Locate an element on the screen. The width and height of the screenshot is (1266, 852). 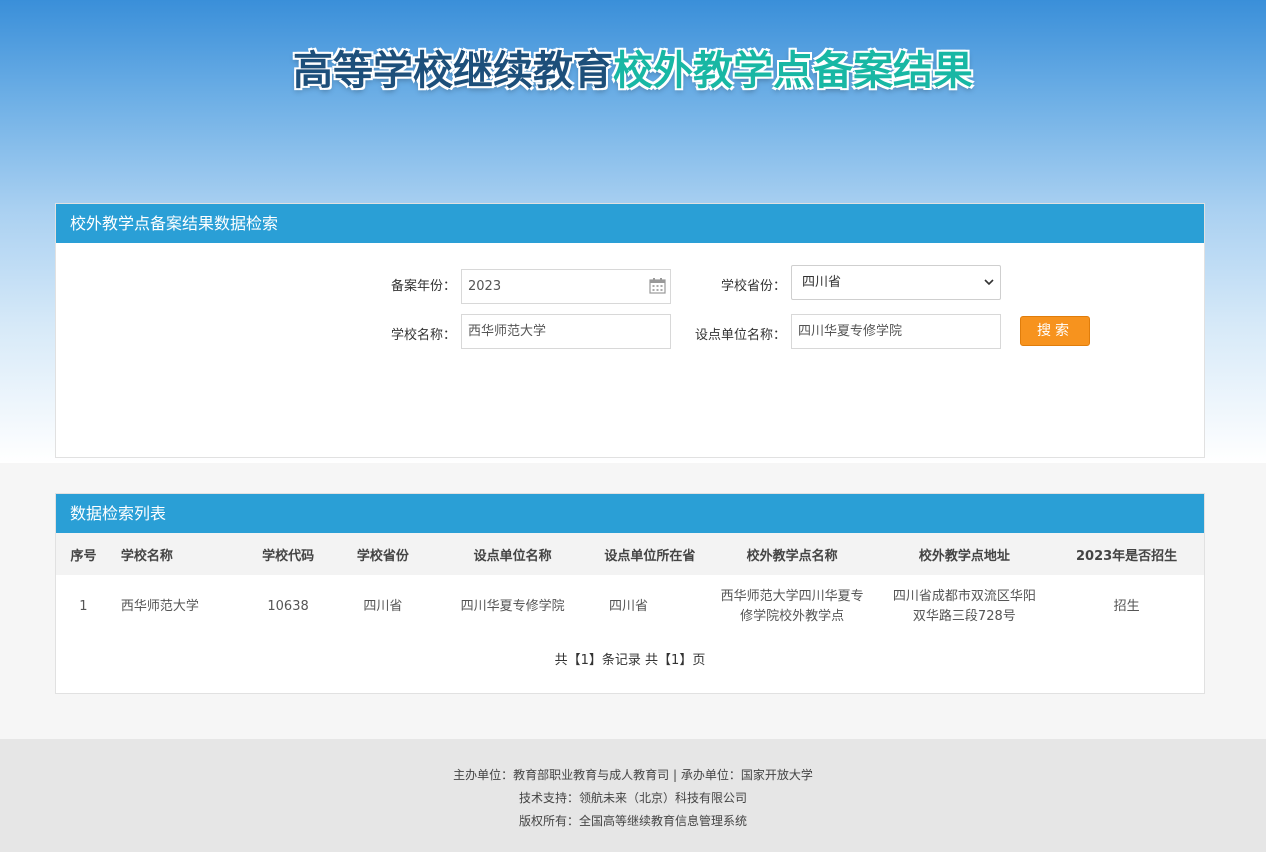
cell-unit-province: 四川省 is located at coordinates (628, 606).